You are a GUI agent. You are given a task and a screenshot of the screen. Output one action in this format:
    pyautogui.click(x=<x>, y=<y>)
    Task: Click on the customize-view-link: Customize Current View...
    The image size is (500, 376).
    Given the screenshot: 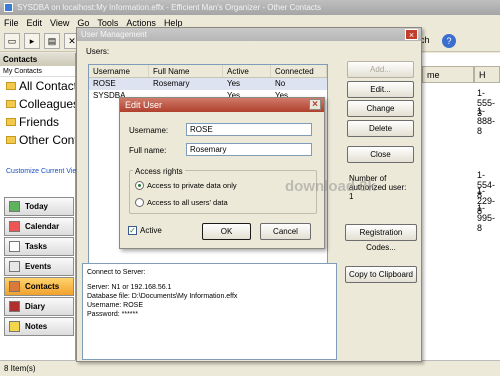 What is the action you would take?
    pyautogui.click(x=46, y=171)
    